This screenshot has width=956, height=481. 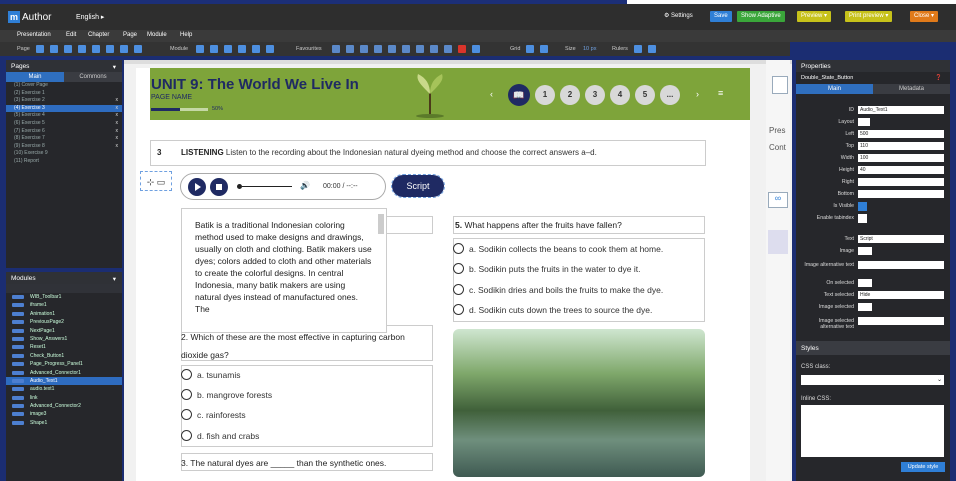 What do you see at coordinates (64, 347) in the screenshot?
I see `module-item: Reset1` at bounding box center [64, 347].